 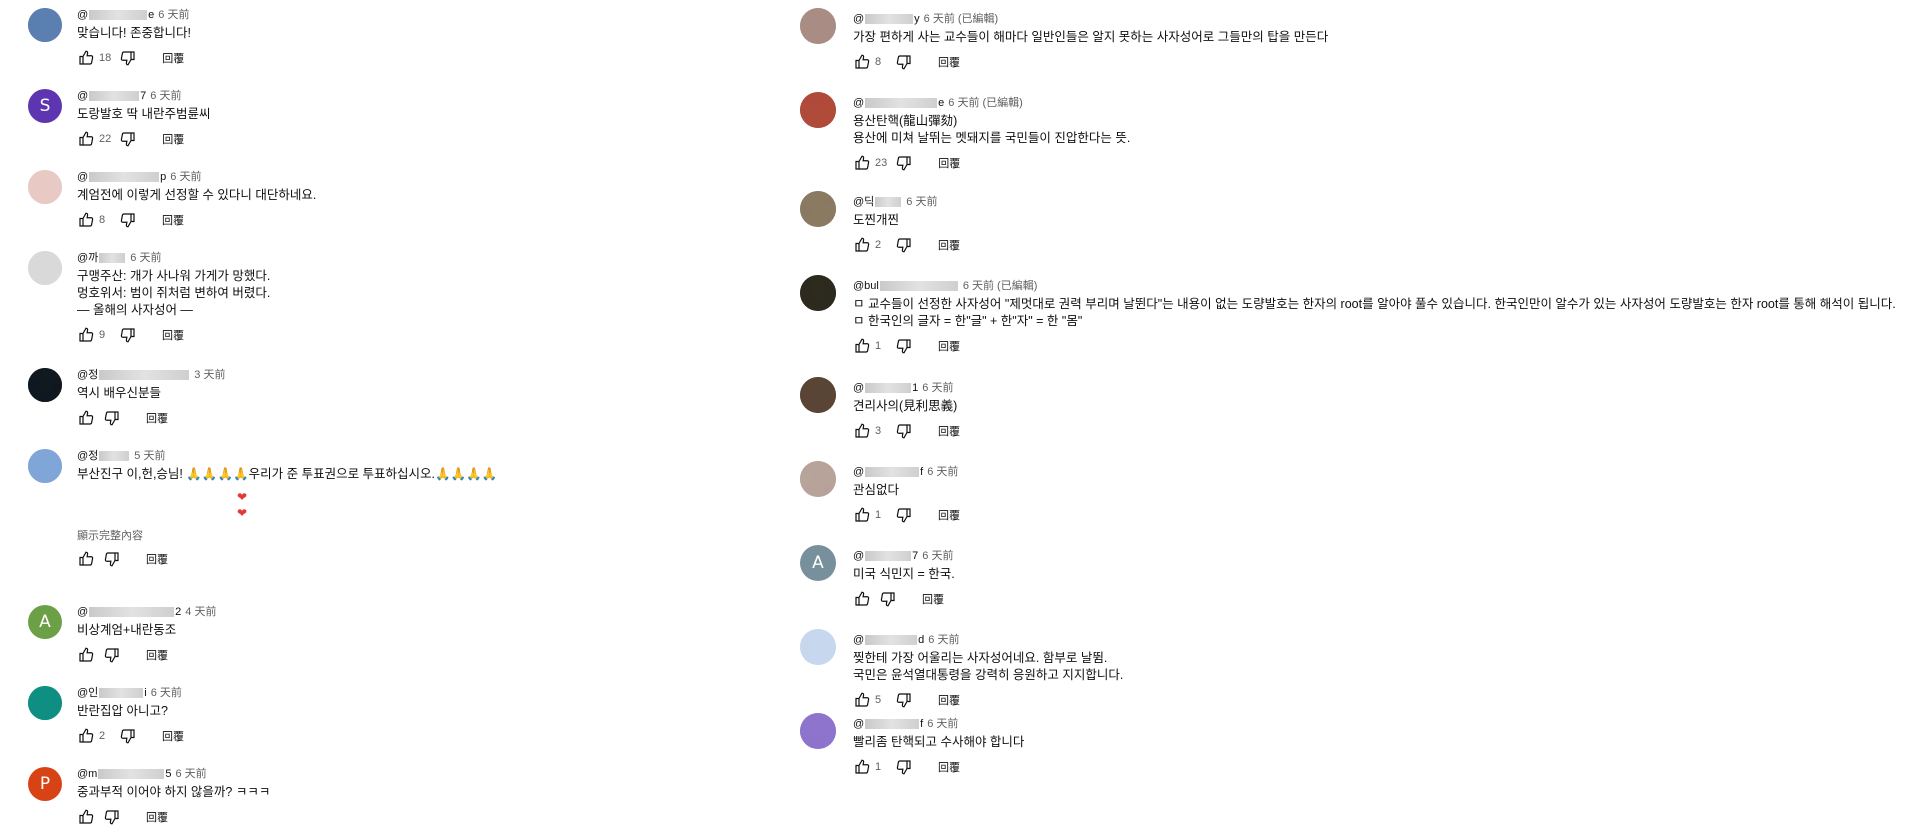 I want to click on author-handle-suffix: 5, so click(x=168, y=774).